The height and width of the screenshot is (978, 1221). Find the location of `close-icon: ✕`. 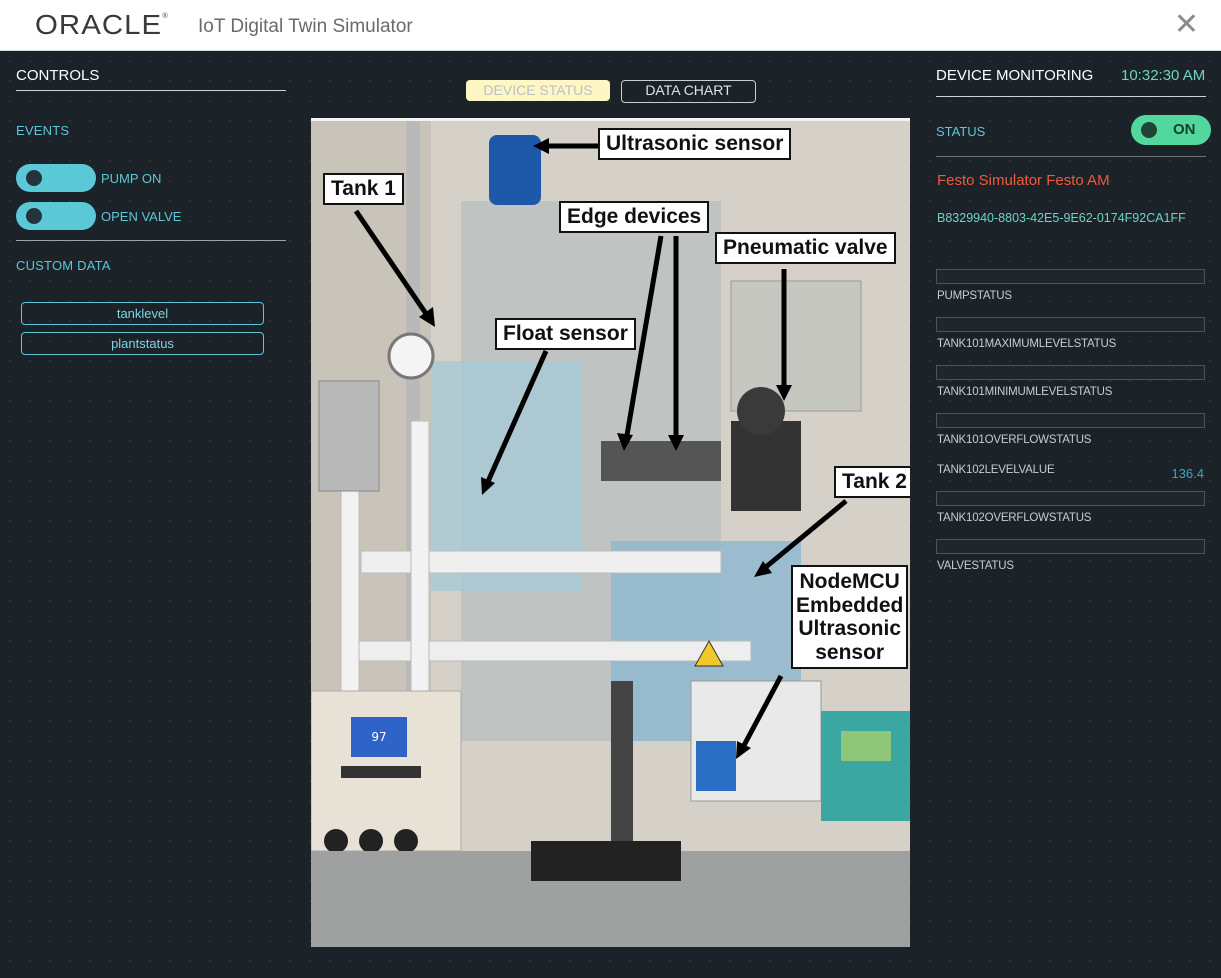

close-icon: ✕ is located at coordinates (1186, 25).